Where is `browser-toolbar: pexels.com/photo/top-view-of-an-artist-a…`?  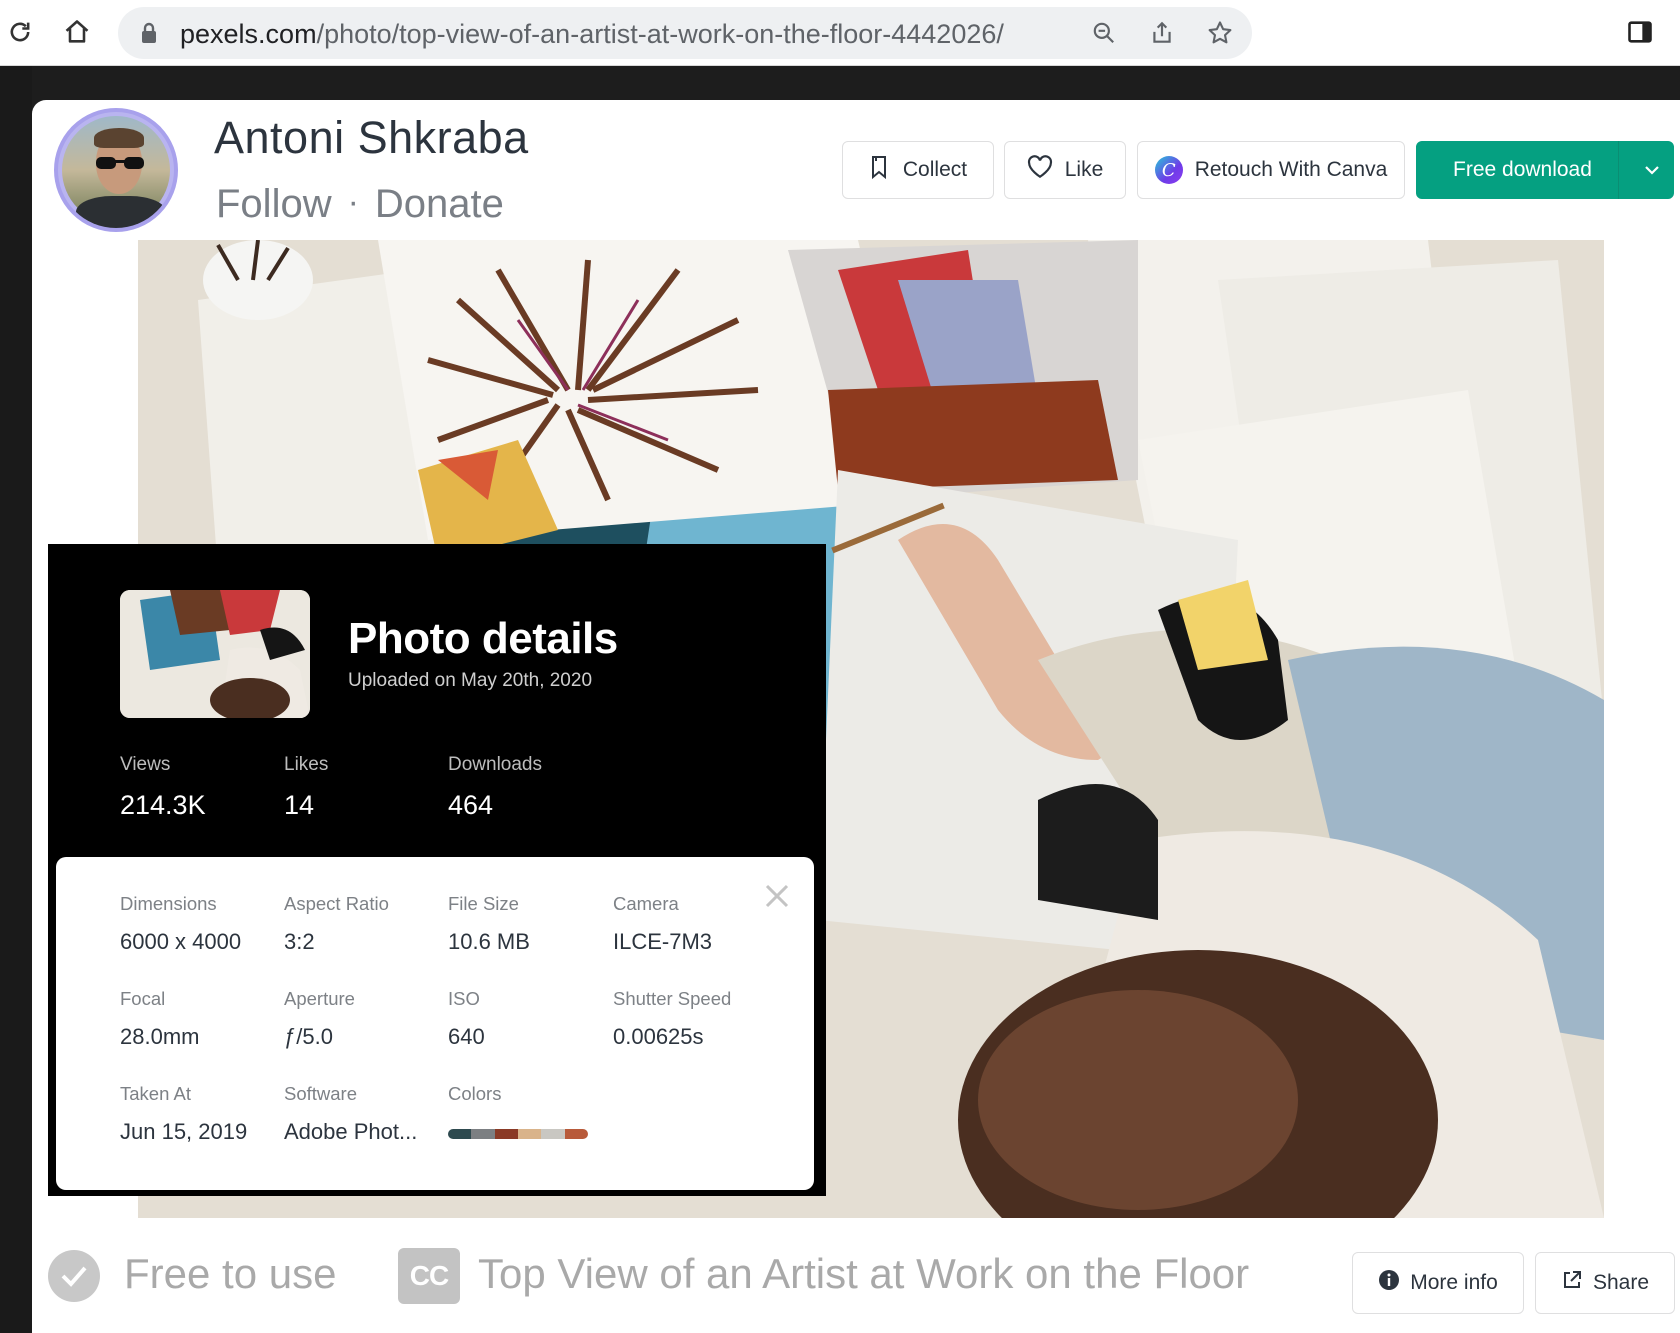 browser-toolbar: pexels.com/photo/top-view-of-an-artist-a… is located at coordinates (840, 33).